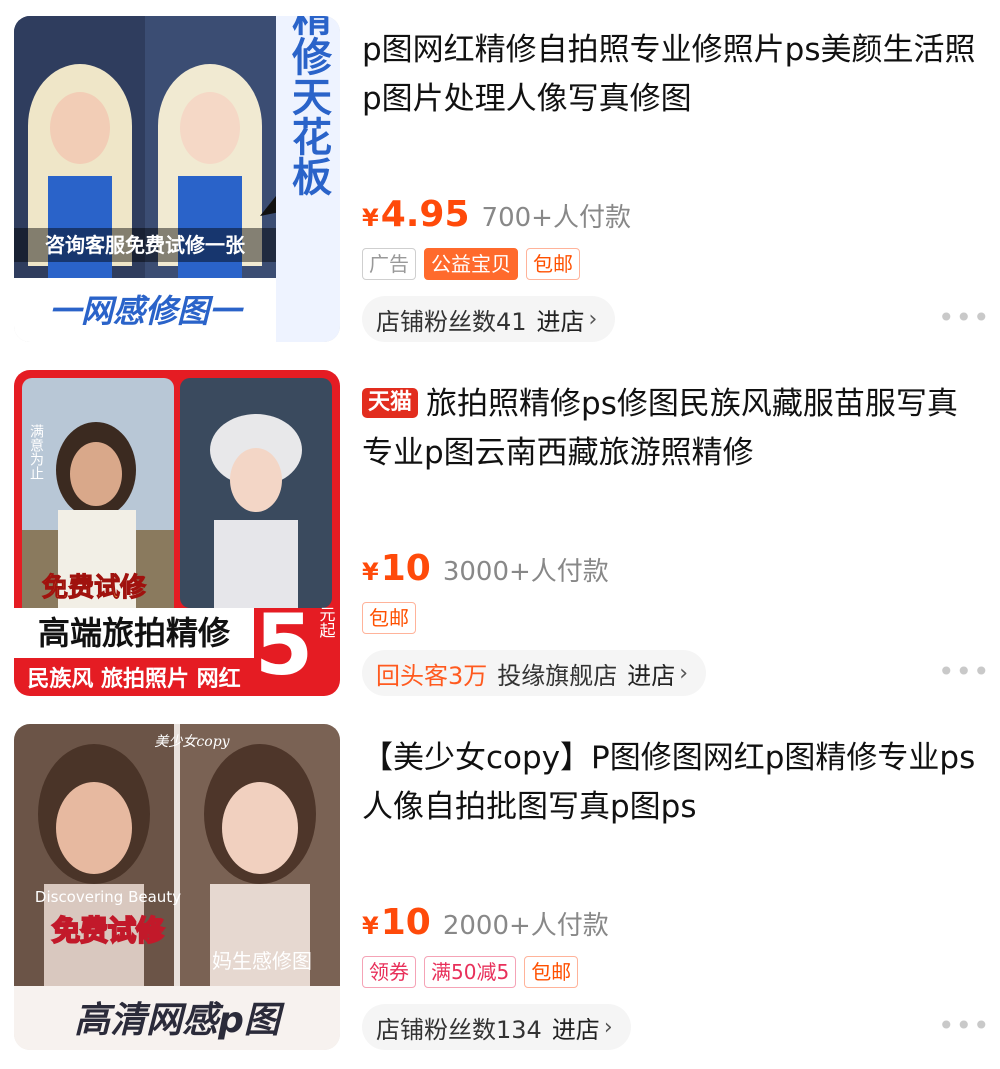  I want to click on product-thumbnail: 满意为止 免费试修 高端旅拍精修 民族风 旅拍照片 网红 5 元起, so click(177, 533).